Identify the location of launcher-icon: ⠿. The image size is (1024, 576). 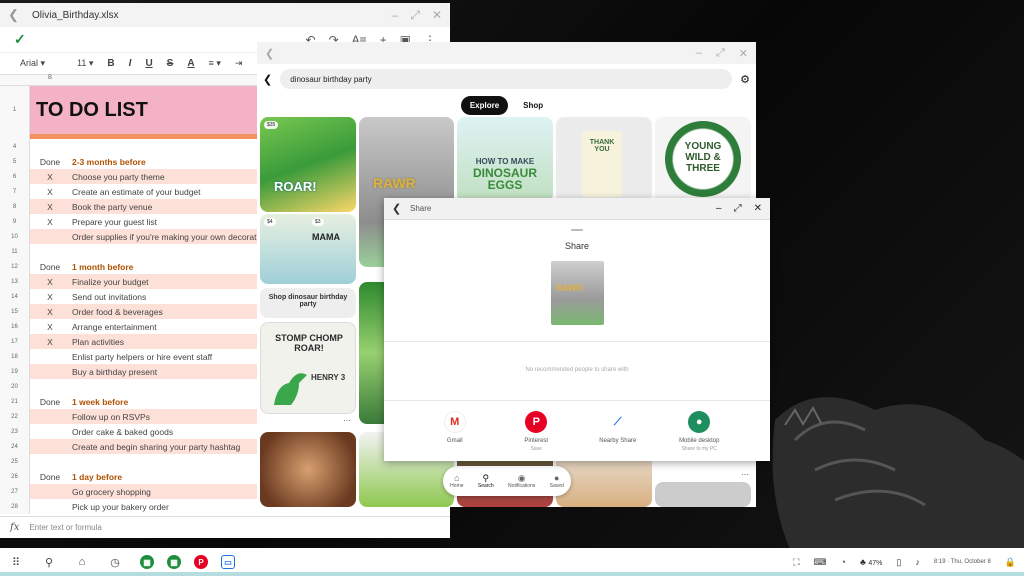
(16, 562).